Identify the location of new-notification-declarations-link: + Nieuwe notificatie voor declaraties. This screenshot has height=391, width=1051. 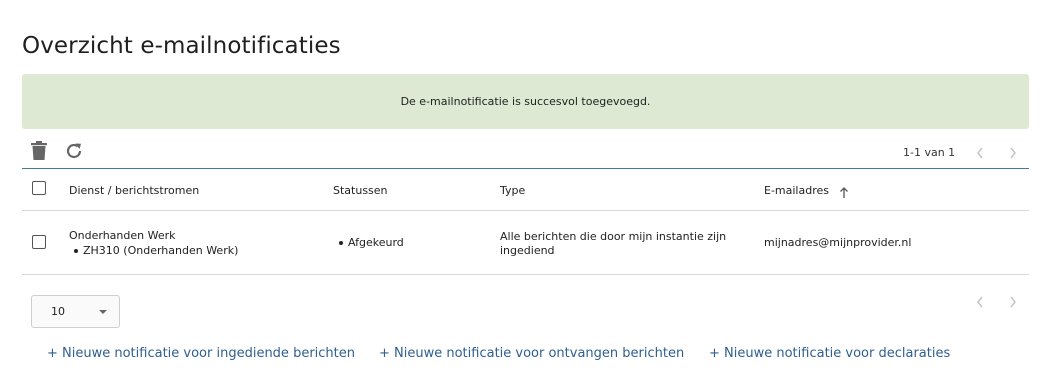
(829, 353).